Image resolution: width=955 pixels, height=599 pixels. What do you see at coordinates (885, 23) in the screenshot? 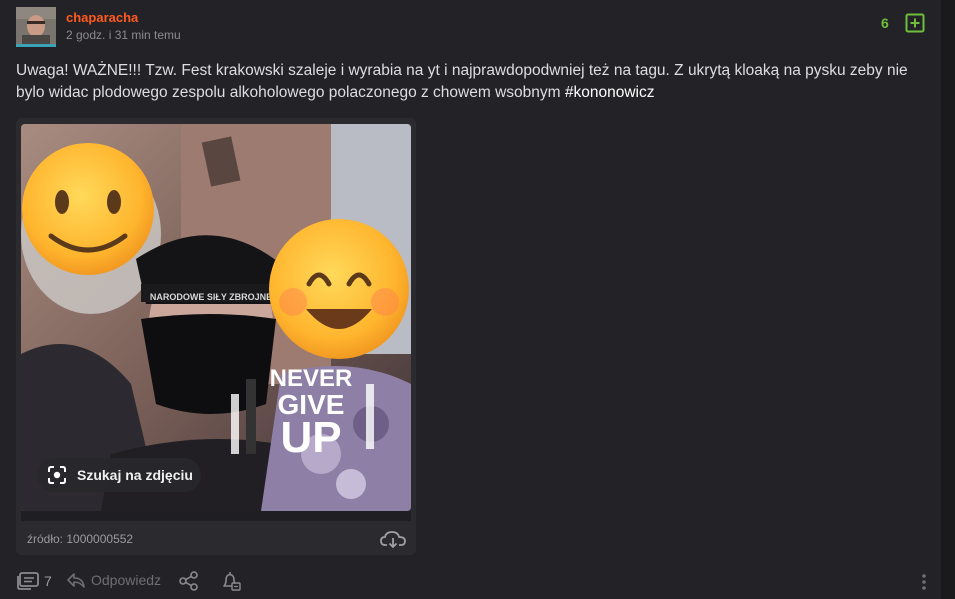
I see `vote-count: 6` at bounding box center [885, 23].